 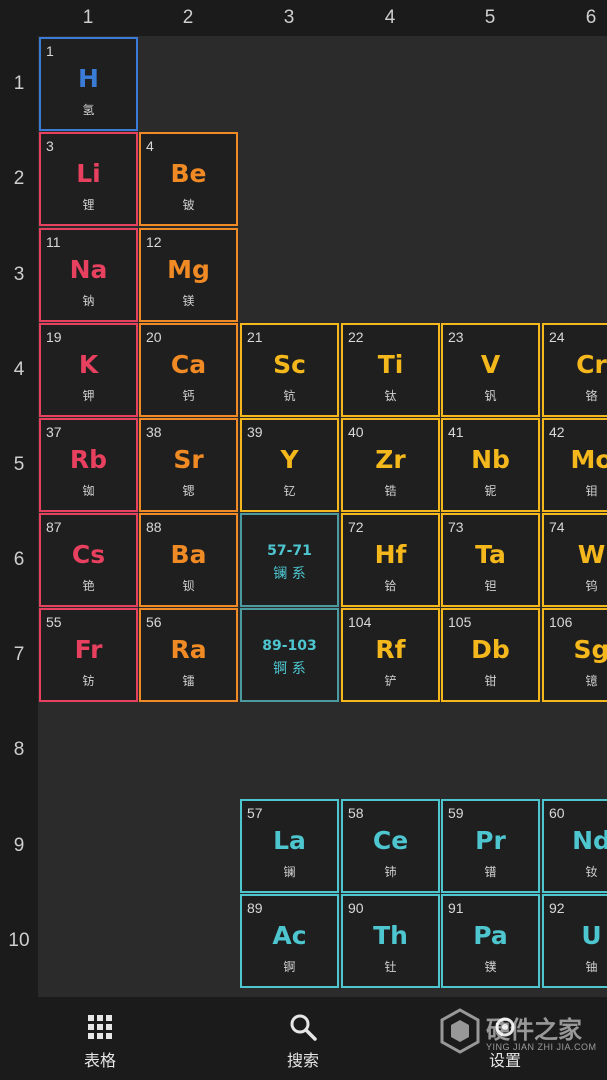 I want to click on series-cell: 89-103 锕 系, so click(x=289, y=655).